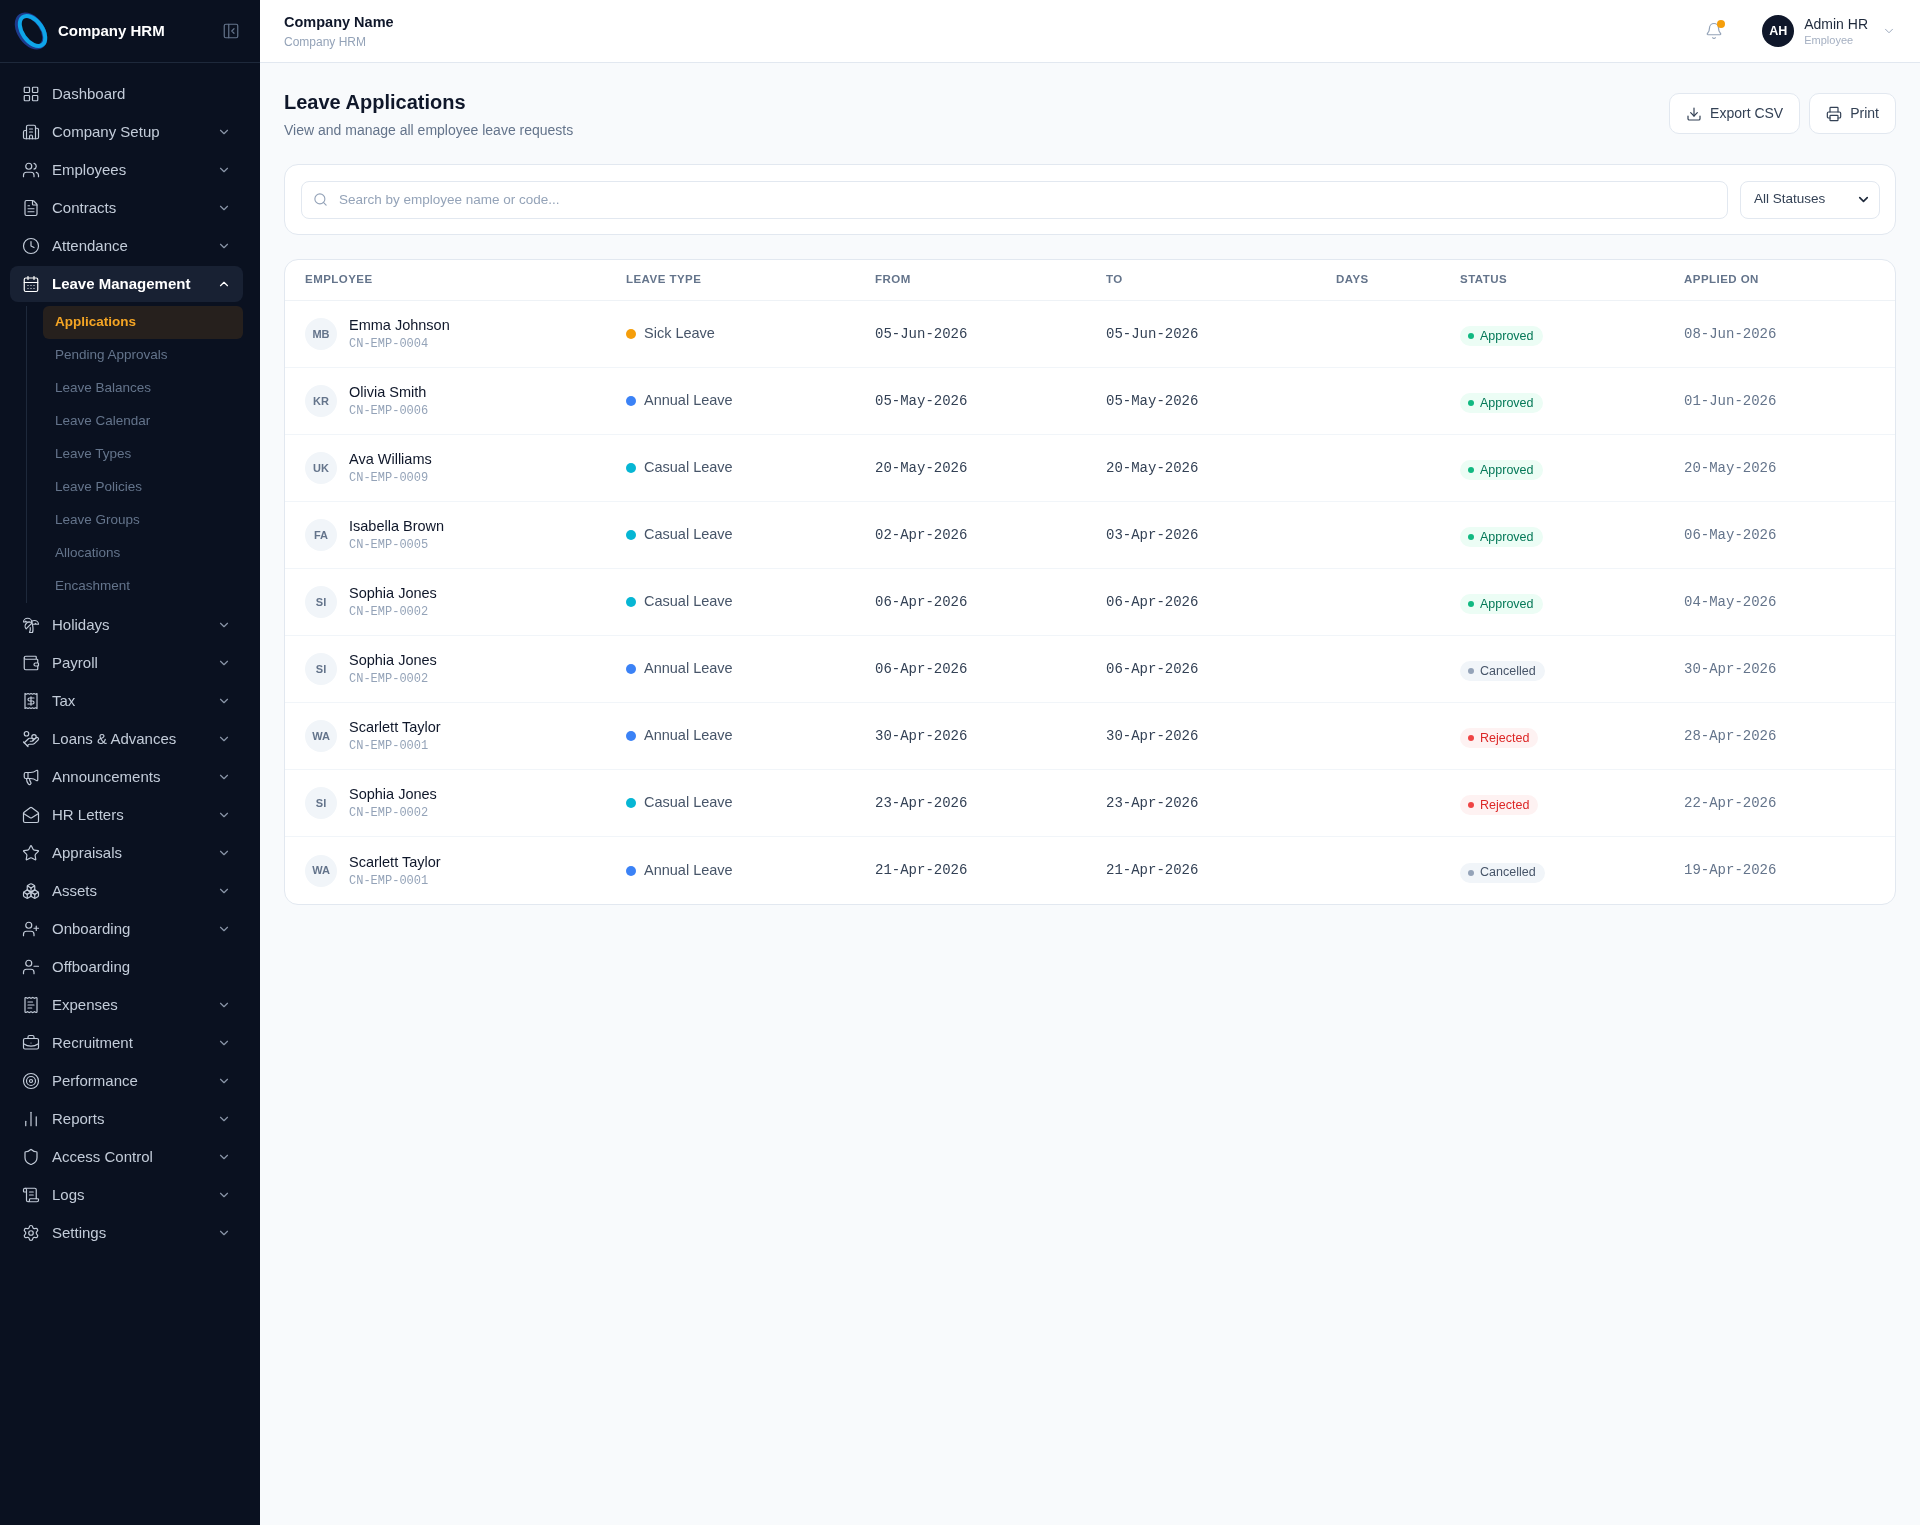  What do you see at coordinates (31, 94) in the screenshot?
I see `grid-icon` at bounding box center [31, 94].